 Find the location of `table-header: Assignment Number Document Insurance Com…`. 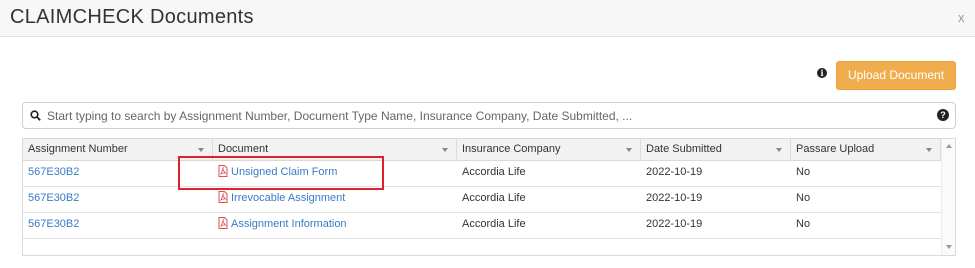

table-header: Assignment Number Document Insurance Com… is located at coordinates (482, 150).